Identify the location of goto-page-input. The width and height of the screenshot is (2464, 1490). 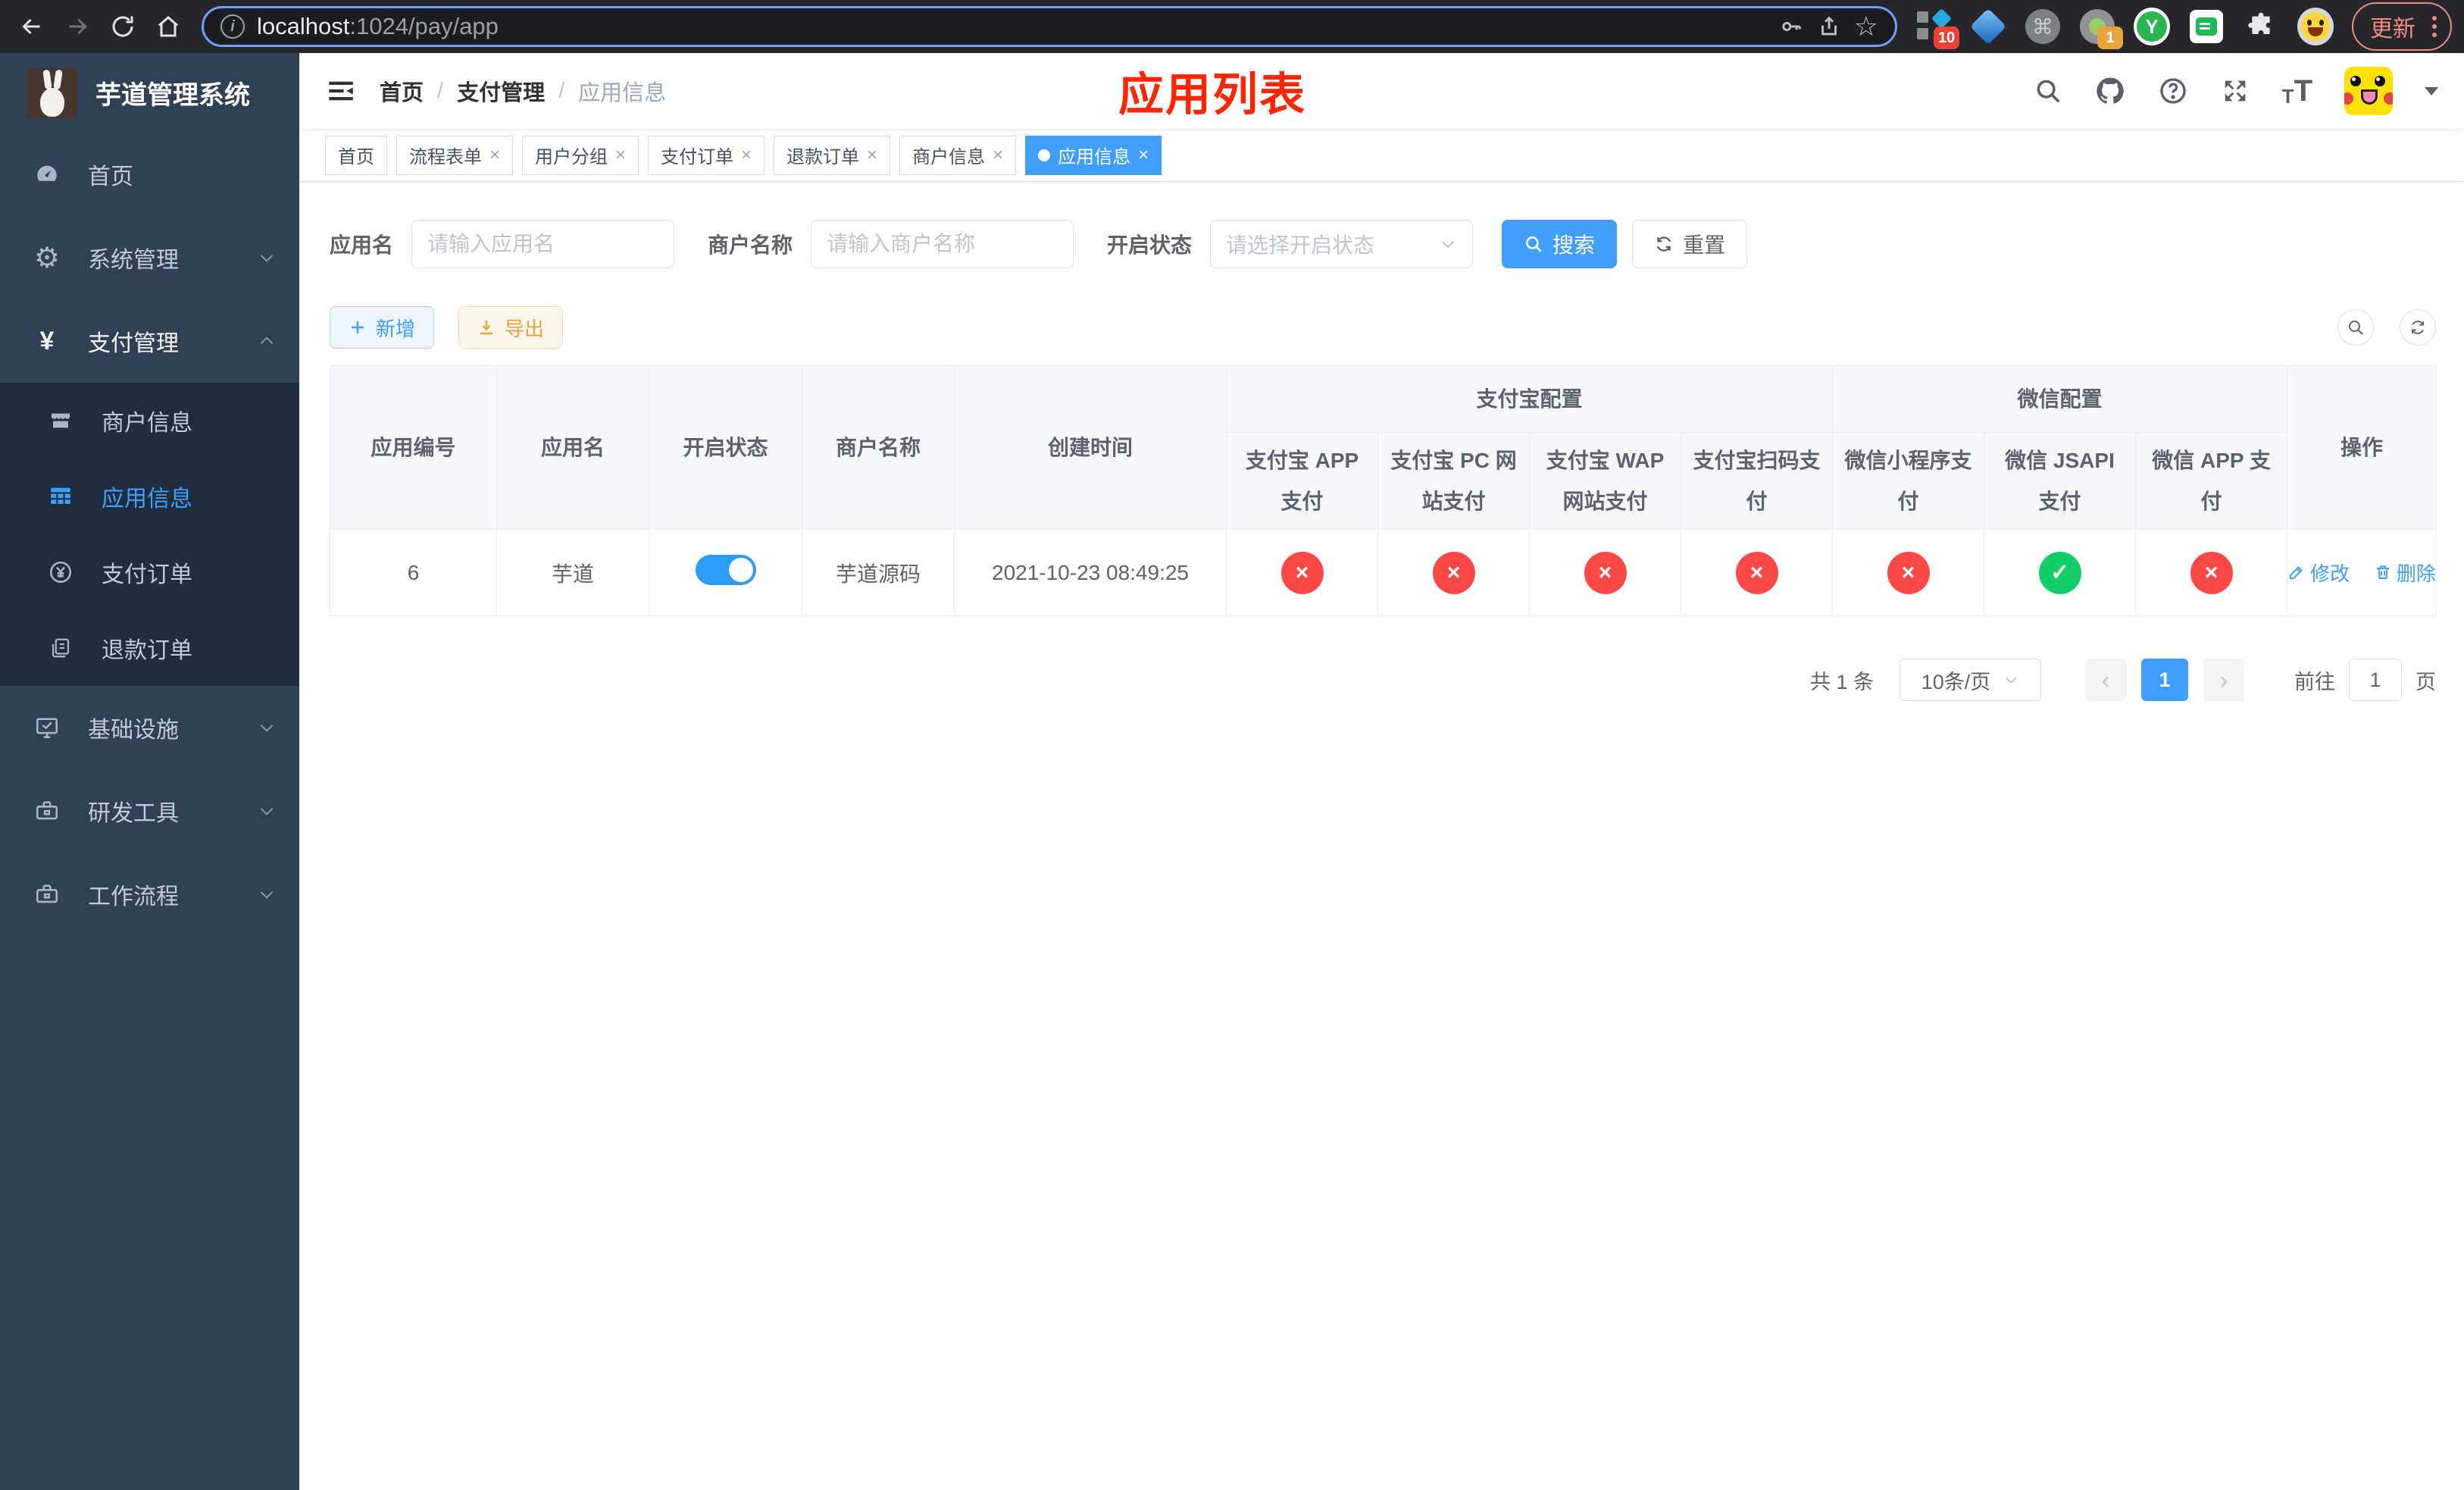
(2375, 680).